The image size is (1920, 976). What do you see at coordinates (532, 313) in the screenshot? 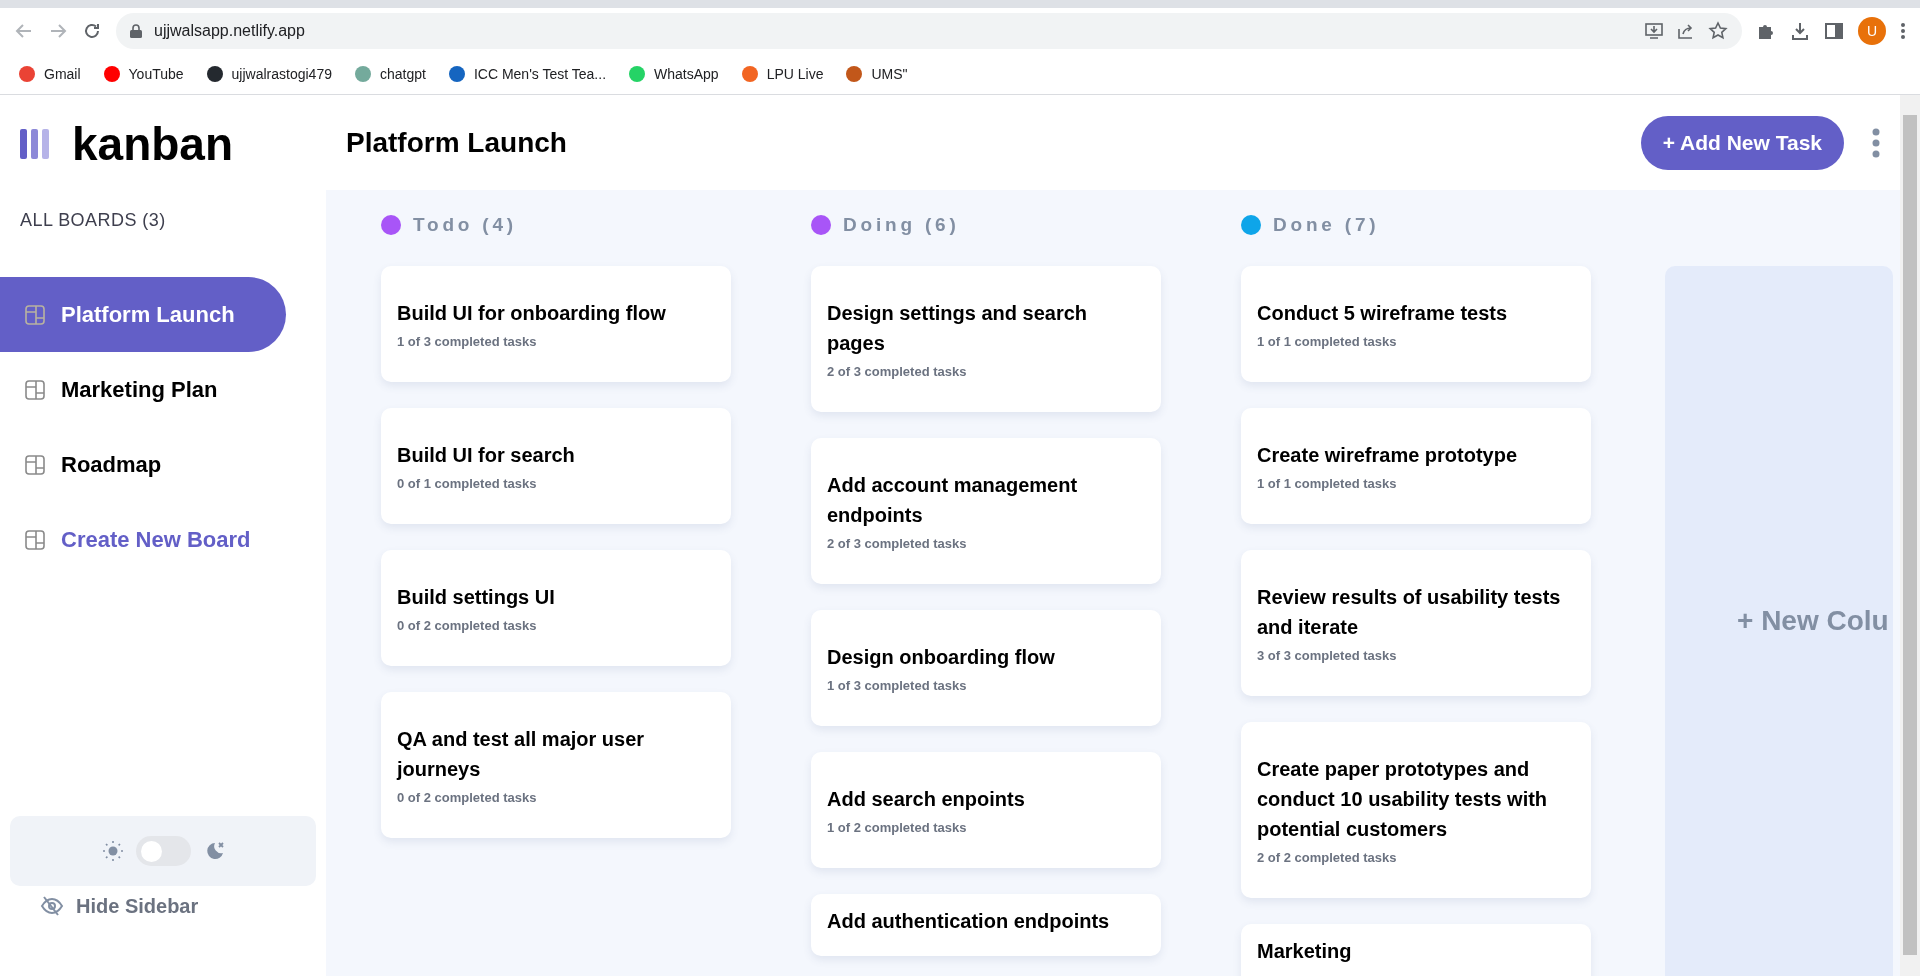
I see `task-title: Build UI for onboarding flow` at bounding box center [532, 313].